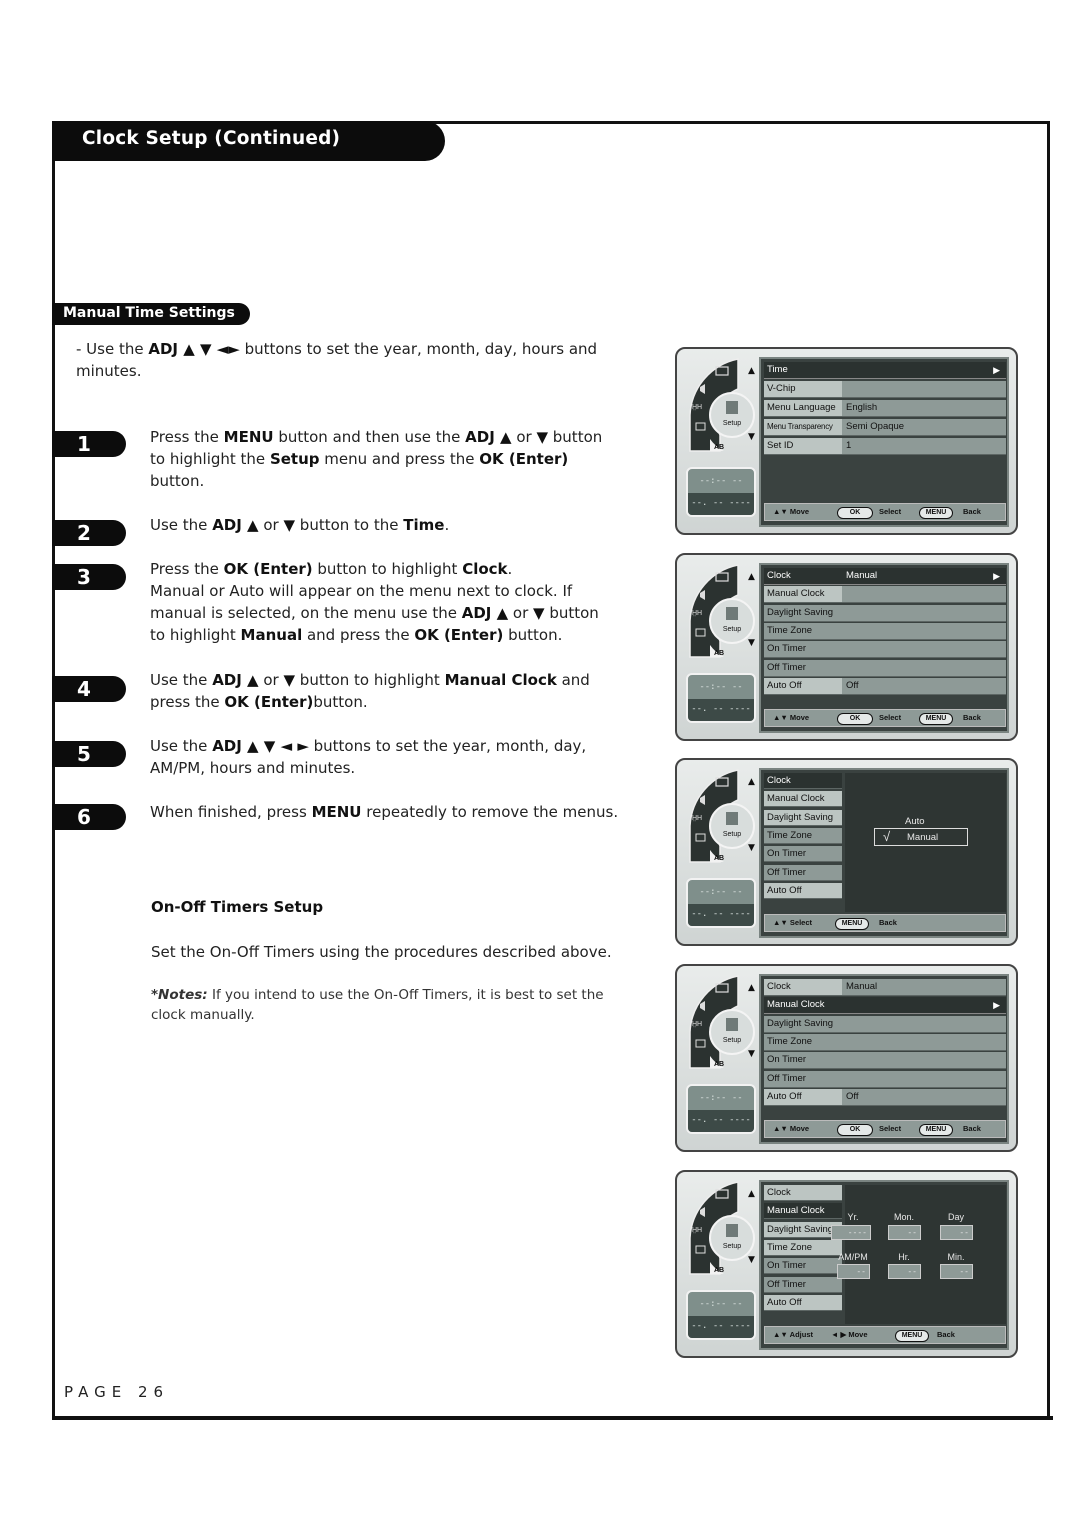 This screenshot has width=1080, height=1528. Describe the element at coordinates (887, 836) in the screenshot. I see `check-icon: √` at that location.